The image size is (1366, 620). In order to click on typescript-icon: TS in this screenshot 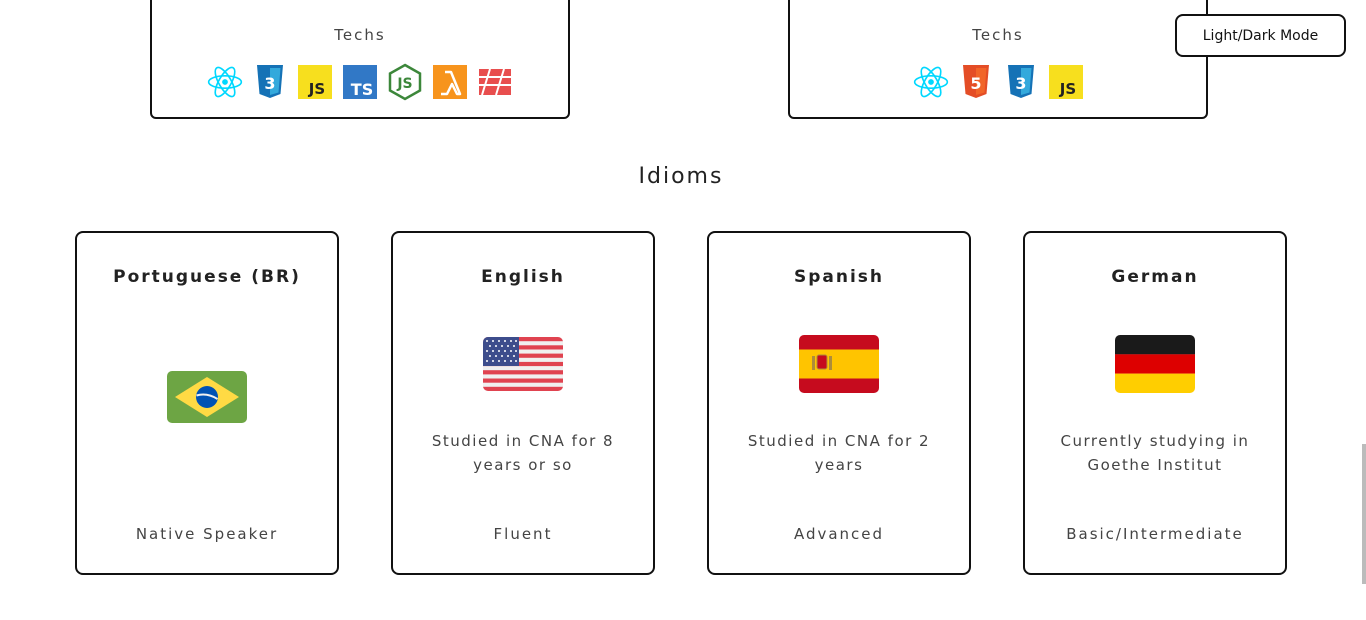, I will do `click(360, 82)`.